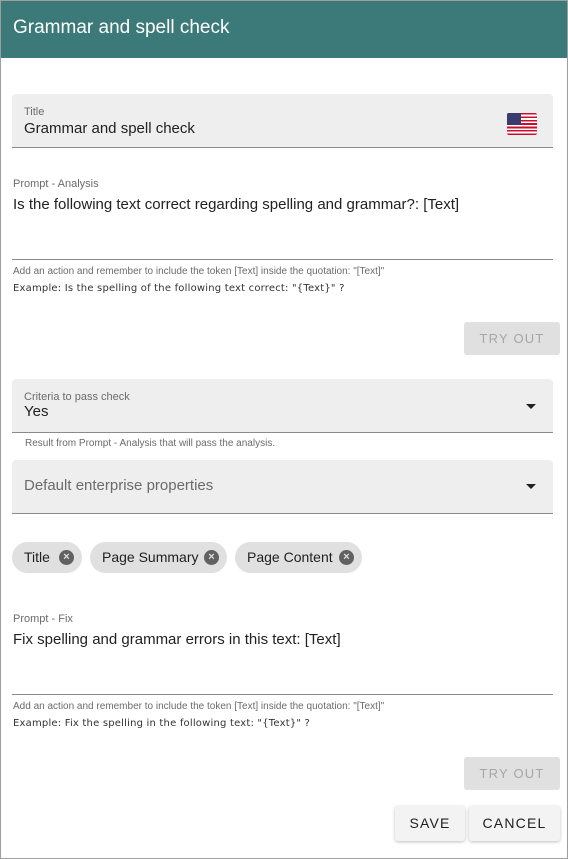 This screenshot has height=859, width=568. Describe the element at coordinates (514, 823) in the screenshot. I see `cancel-button: CANCEL` at that location.